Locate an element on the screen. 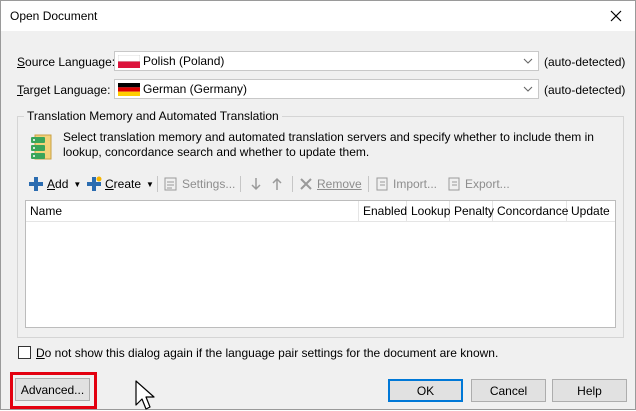 The height and width of the screenshot is (411, 636). remove-icon is located at coordinates (306, 184).